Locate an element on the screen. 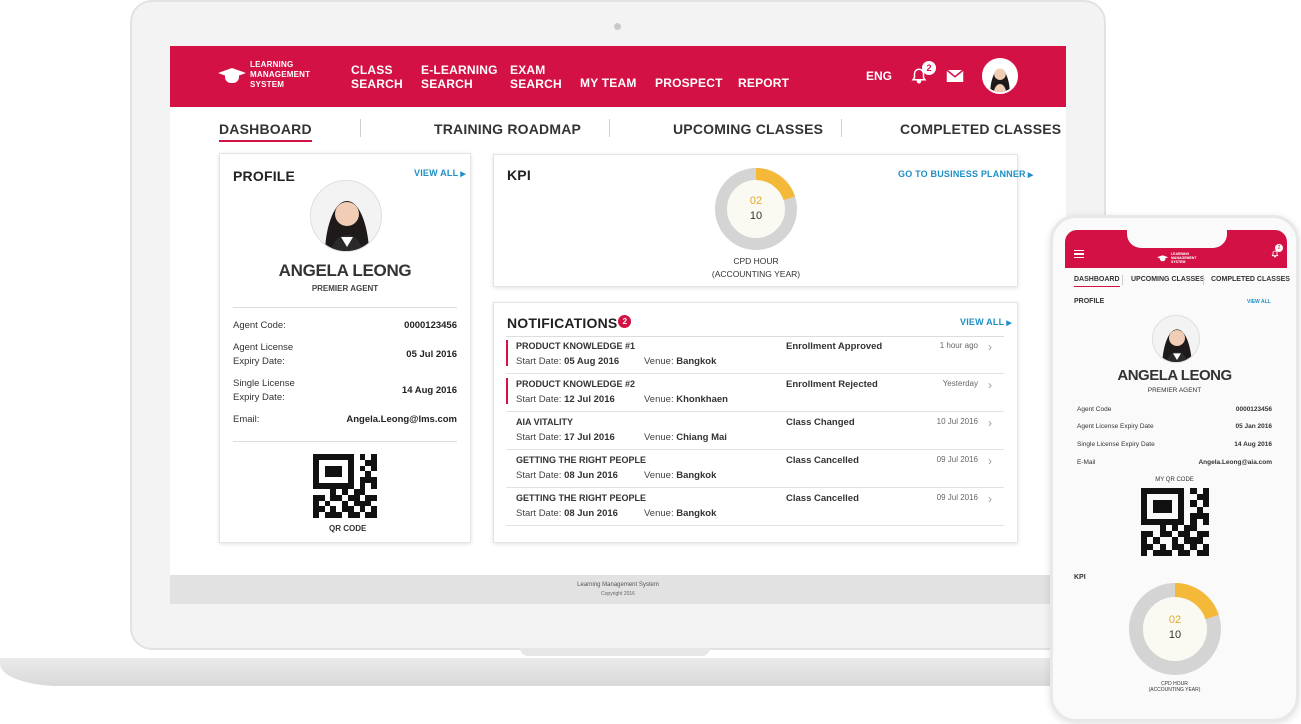 Image resolution: width=1301 pixels, height=724 pixels. nav-class-search: CLASS SEARCH is located at coordinates (377, 77).